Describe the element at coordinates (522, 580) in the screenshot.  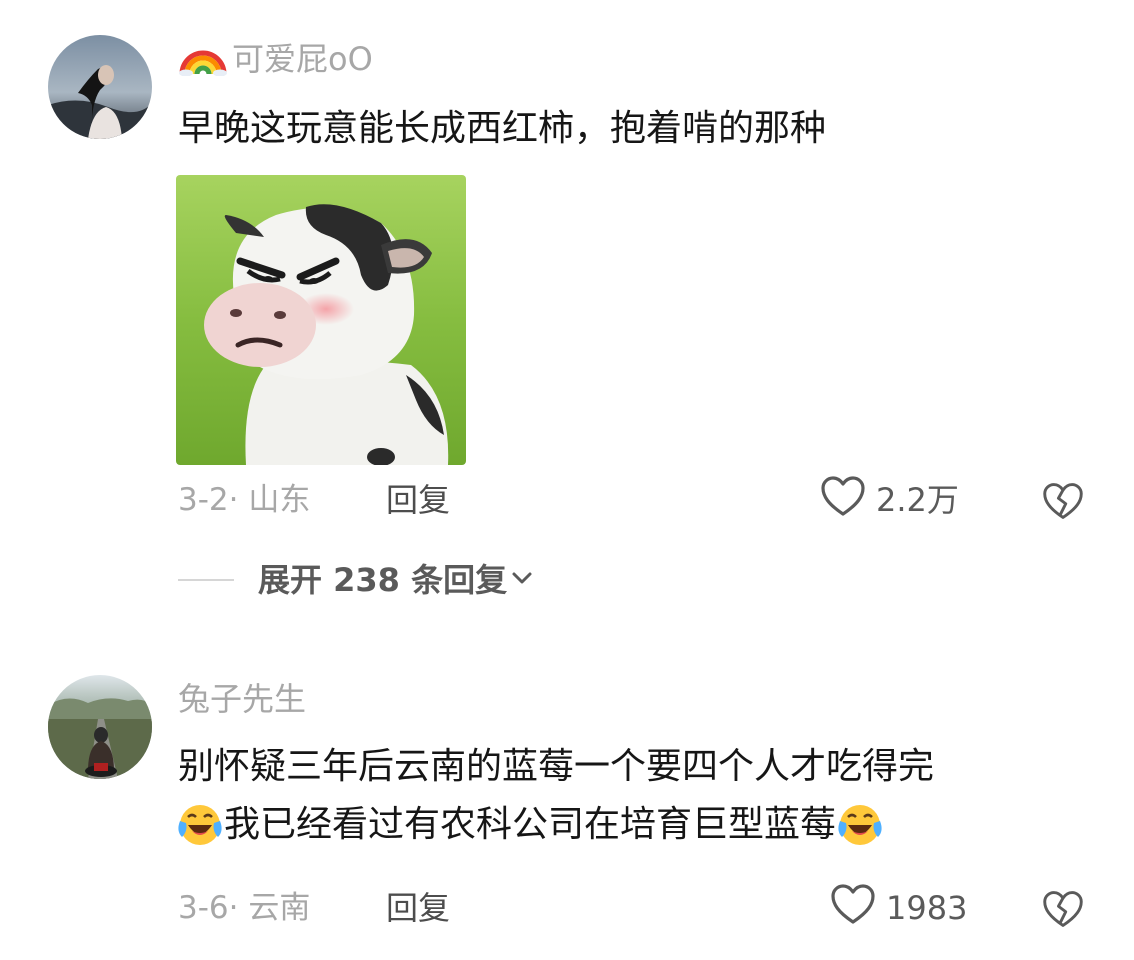
I see `chevron-down-icon` at that location.